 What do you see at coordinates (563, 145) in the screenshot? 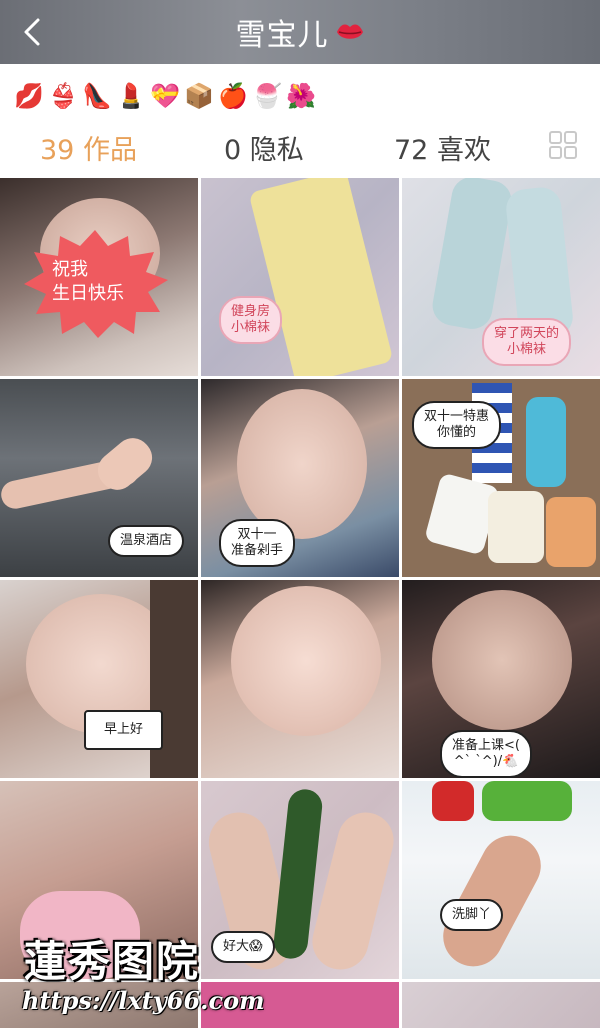
I see `grid-view-icon` at bounding box center [563, 145].